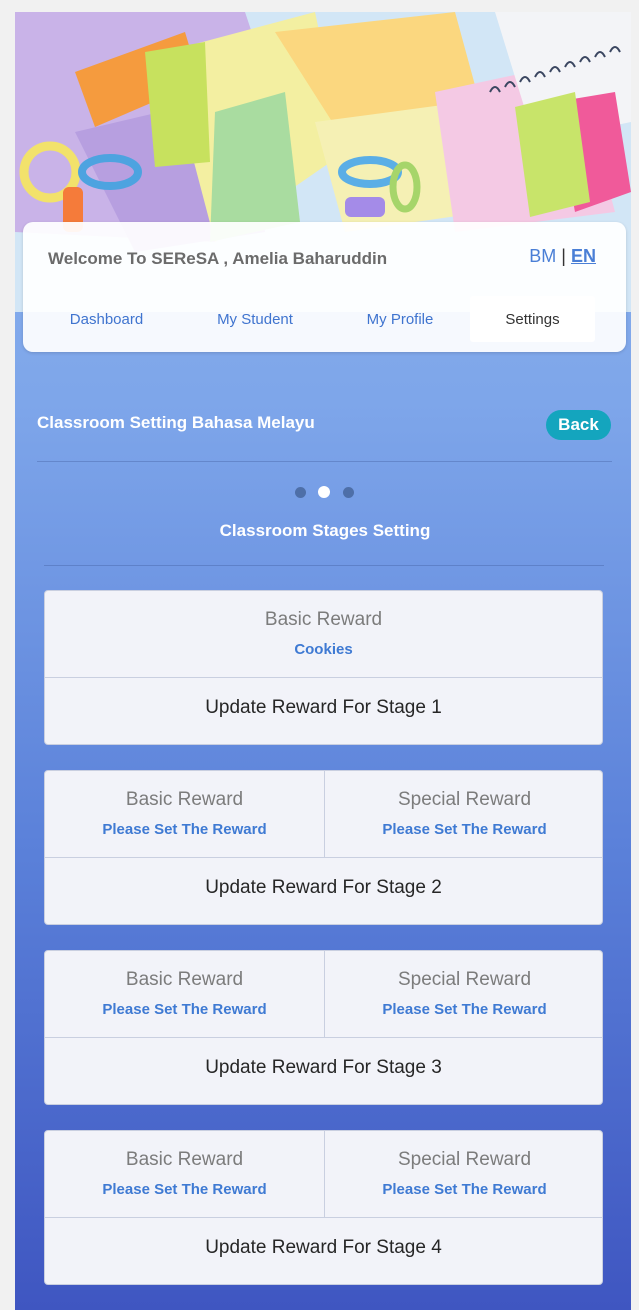  Describe the element at coordinates (323, 891) in the screenshot. I see `update-reward-stage-2-button: Update Reward For Stage 2` at that location.